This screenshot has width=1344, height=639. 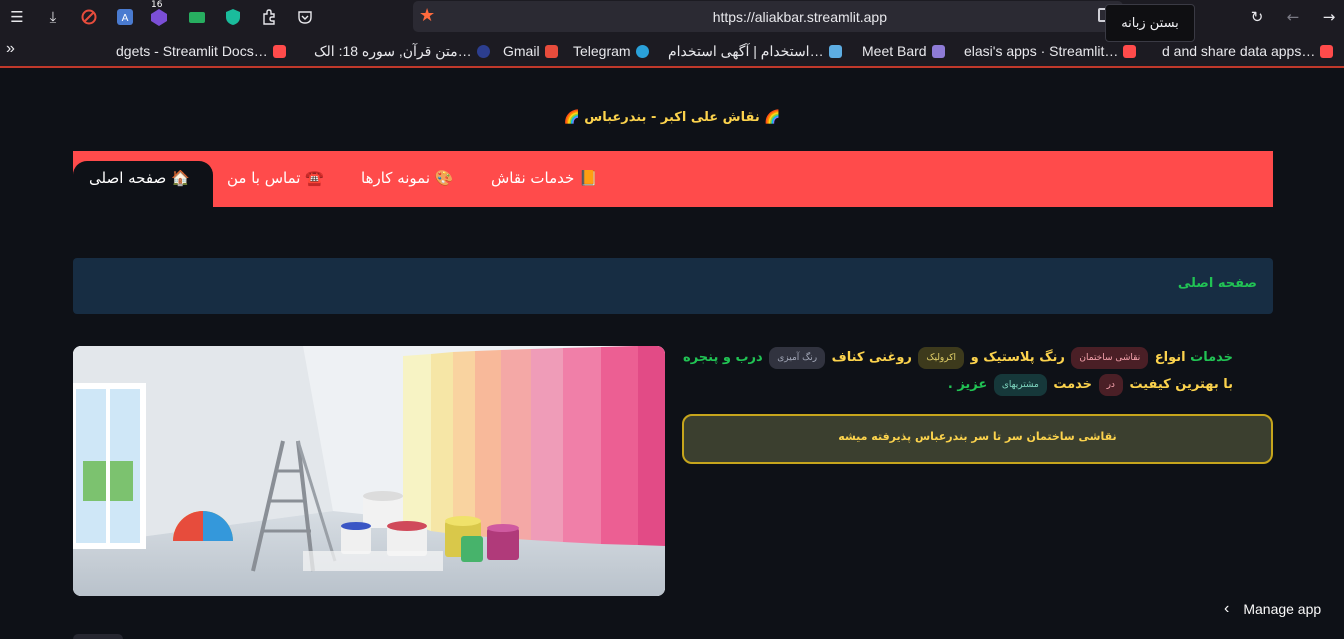 What do you see at coordinates (17, 17) in the screenshot?
I see `menu-icon: ☰` at bounding box center [17, 17].